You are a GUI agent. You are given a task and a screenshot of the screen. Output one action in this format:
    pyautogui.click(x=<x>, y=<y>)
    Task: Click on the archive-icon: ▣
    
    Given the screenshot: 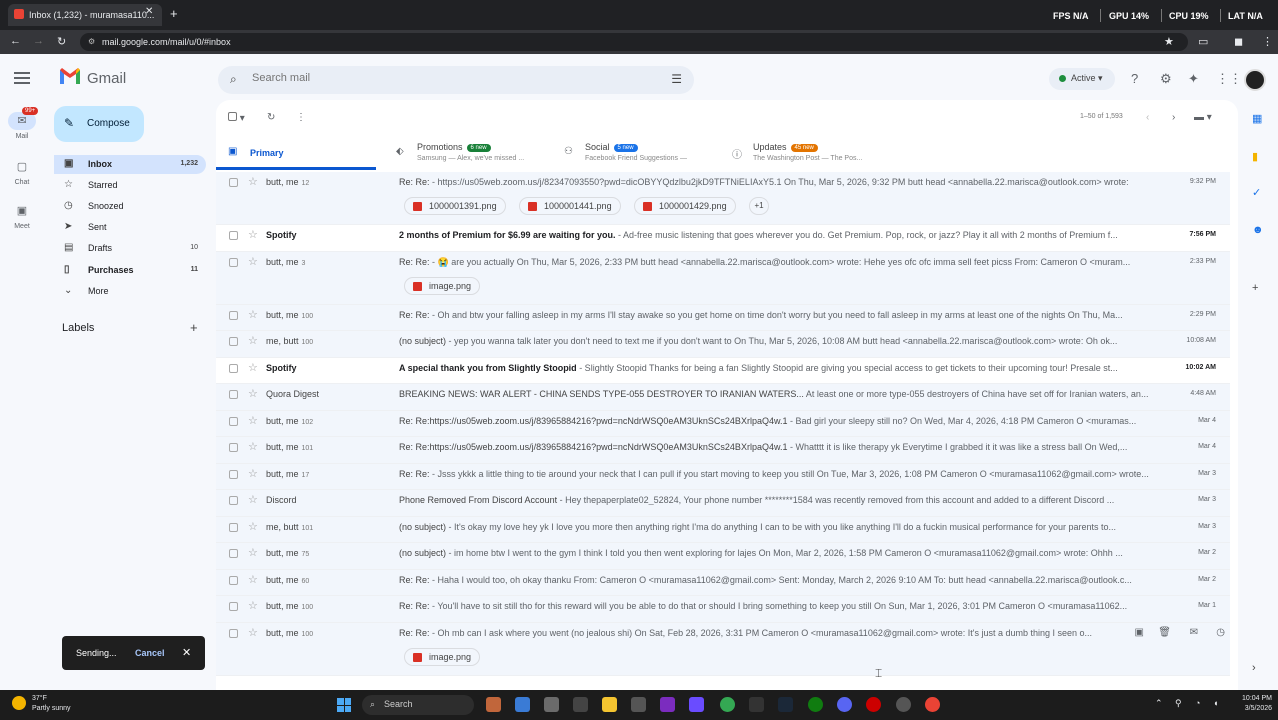 What is the action you would take?
    pyautogui.click(x=1139, y=632)
    